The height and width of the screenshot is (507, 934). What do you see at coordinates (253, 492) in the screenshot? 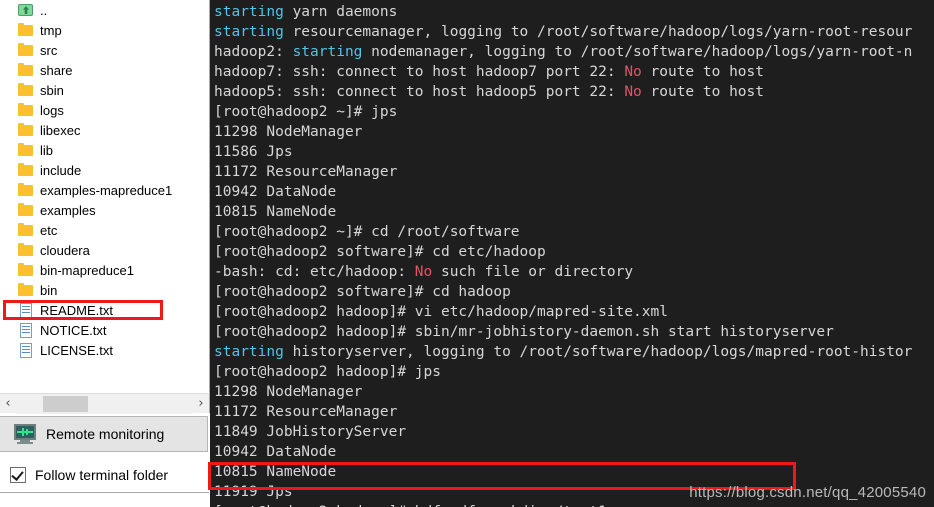
I see `terminal-text: 11919 Jps` at bounding box center [253, 492].